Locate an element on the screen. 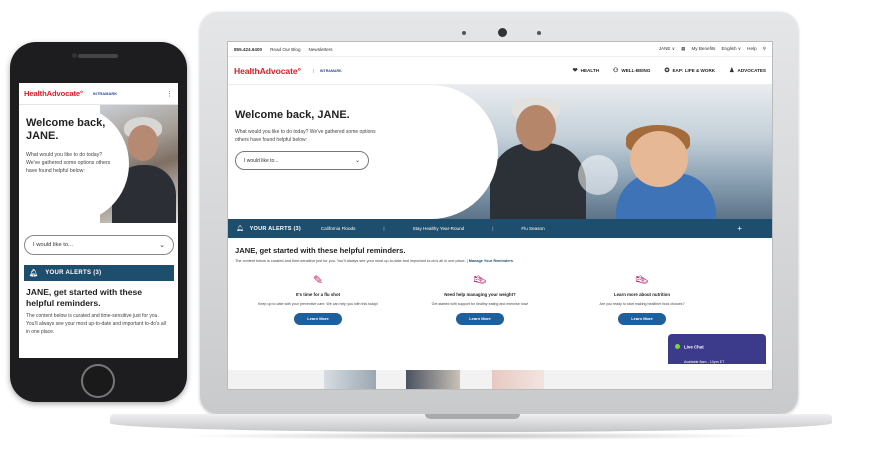 The width and height of the screenshot is (881, 458). menu-icon: ⋮ is located at coordinates (169, 94).